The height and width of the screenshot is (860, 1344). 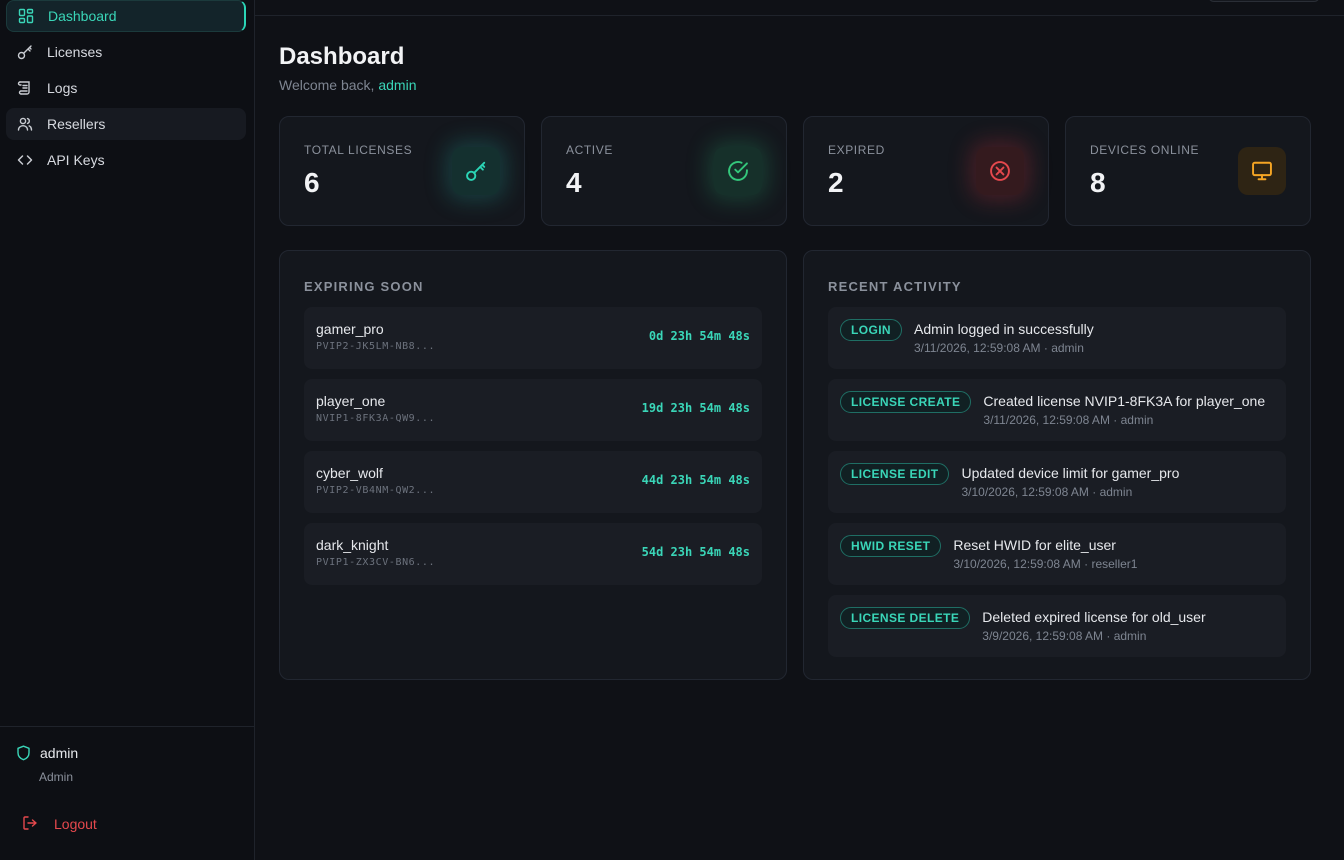 I want to click on time-remaining: 44d 23h 54m 48s, so click(x=695, y=480).